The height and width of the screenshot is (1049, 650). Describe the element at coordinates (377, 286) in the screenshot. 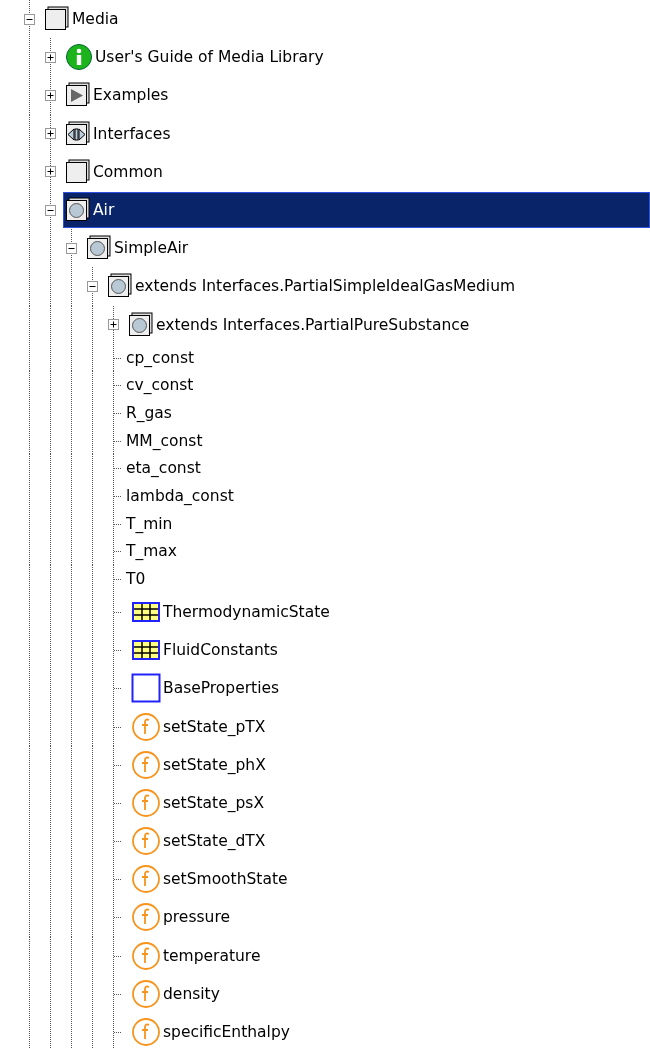

I see `tree-item: extends Interfaces.PartialSimpleIdealGasMedium` at that location.